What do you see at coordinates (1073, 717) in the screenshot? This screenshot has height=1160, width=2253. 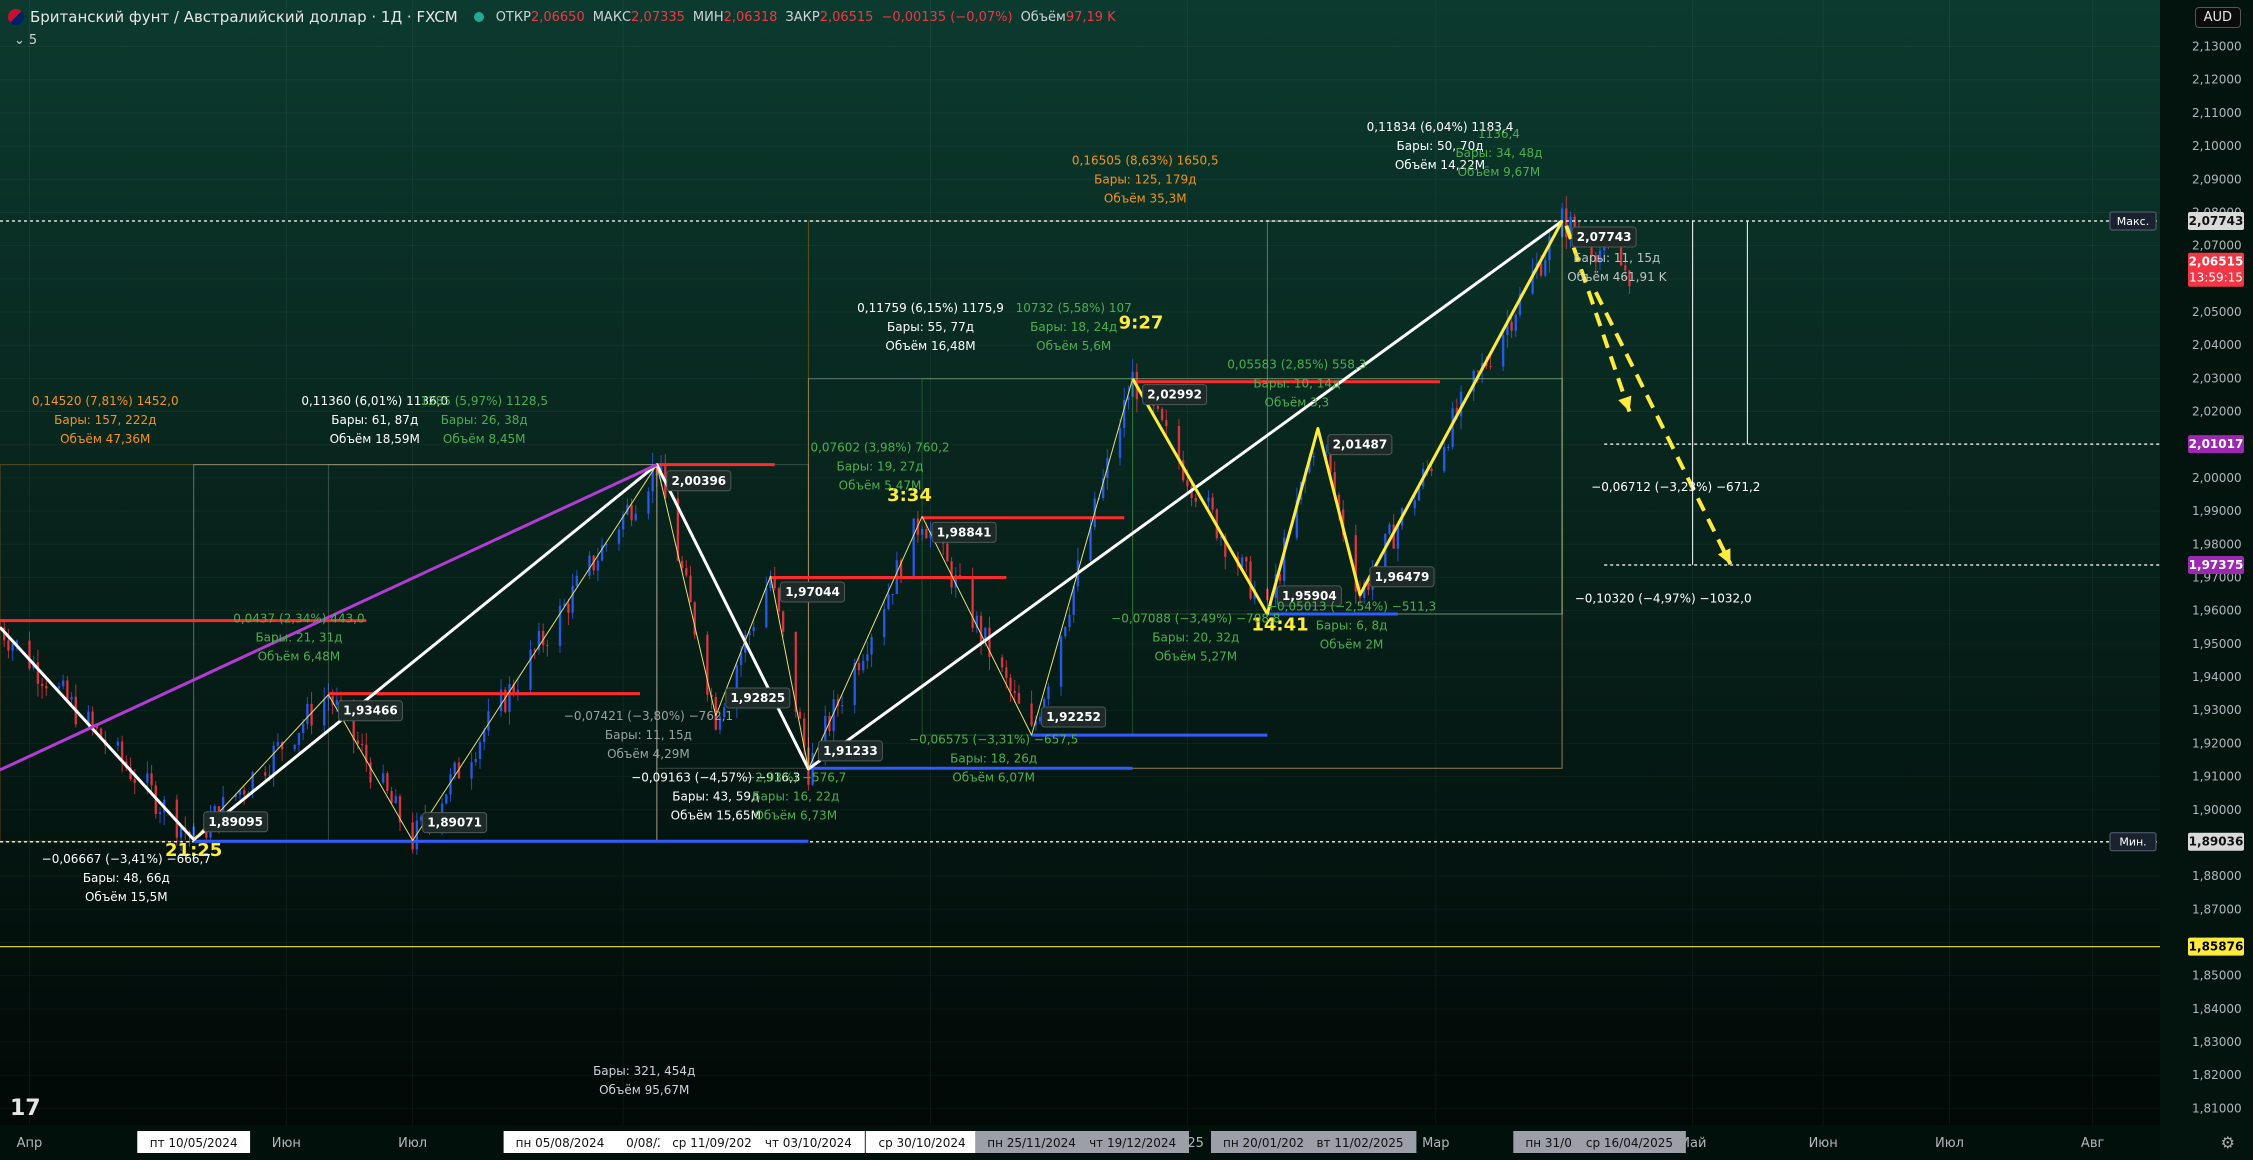 I see `pivot-label-text: 1,92252` at bounding box center [1073, 717].